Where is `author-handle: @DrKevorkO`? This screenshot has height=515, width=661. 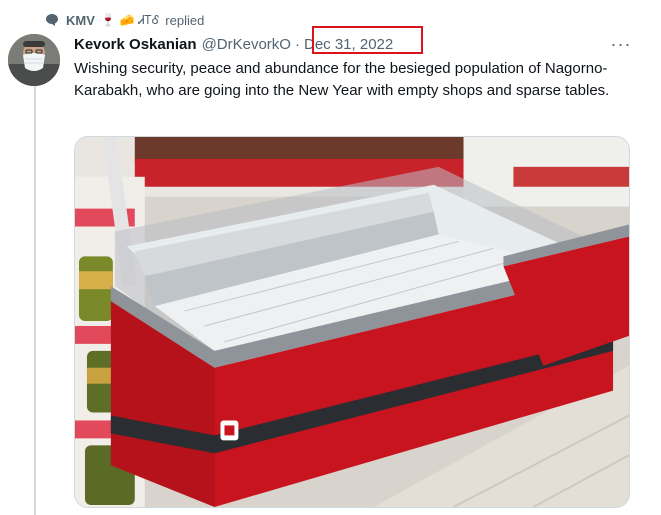 author-handle: @DrKevorkO is located at coordinates (246, 44).